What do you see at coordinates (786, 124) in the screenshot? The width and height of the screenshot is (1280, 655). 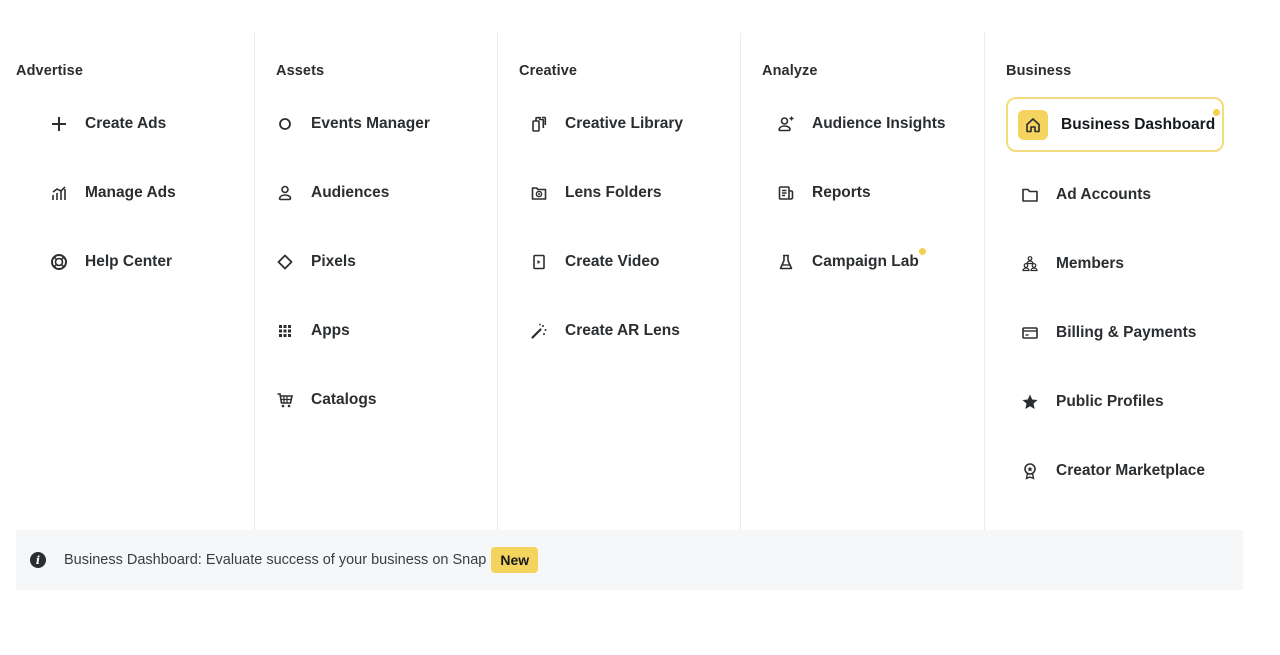 I see `person-plus-icon` at bounding box center [786, 124].